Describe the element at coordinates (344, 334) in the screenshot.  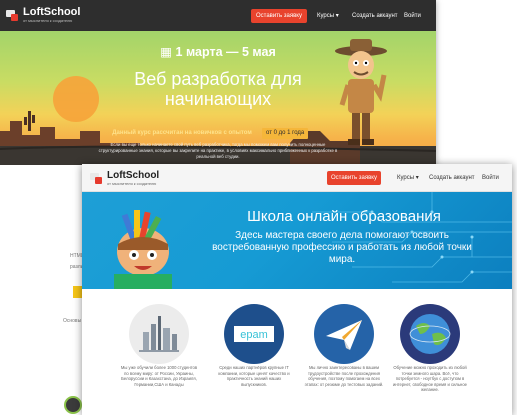
I see `paper-plane-icon` at that location.